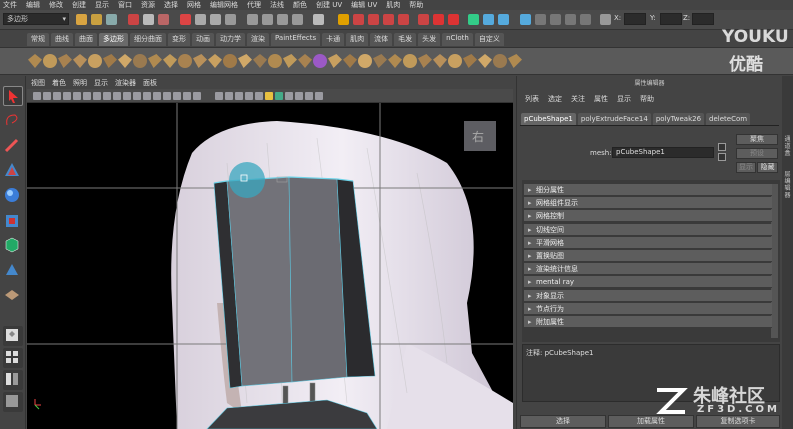 The width and height of the screenshot is (793, 429). What do you see at coordinates (13, 96) in the screenshot?
I see `select-tool-icon` at bounding box center [13, 96].